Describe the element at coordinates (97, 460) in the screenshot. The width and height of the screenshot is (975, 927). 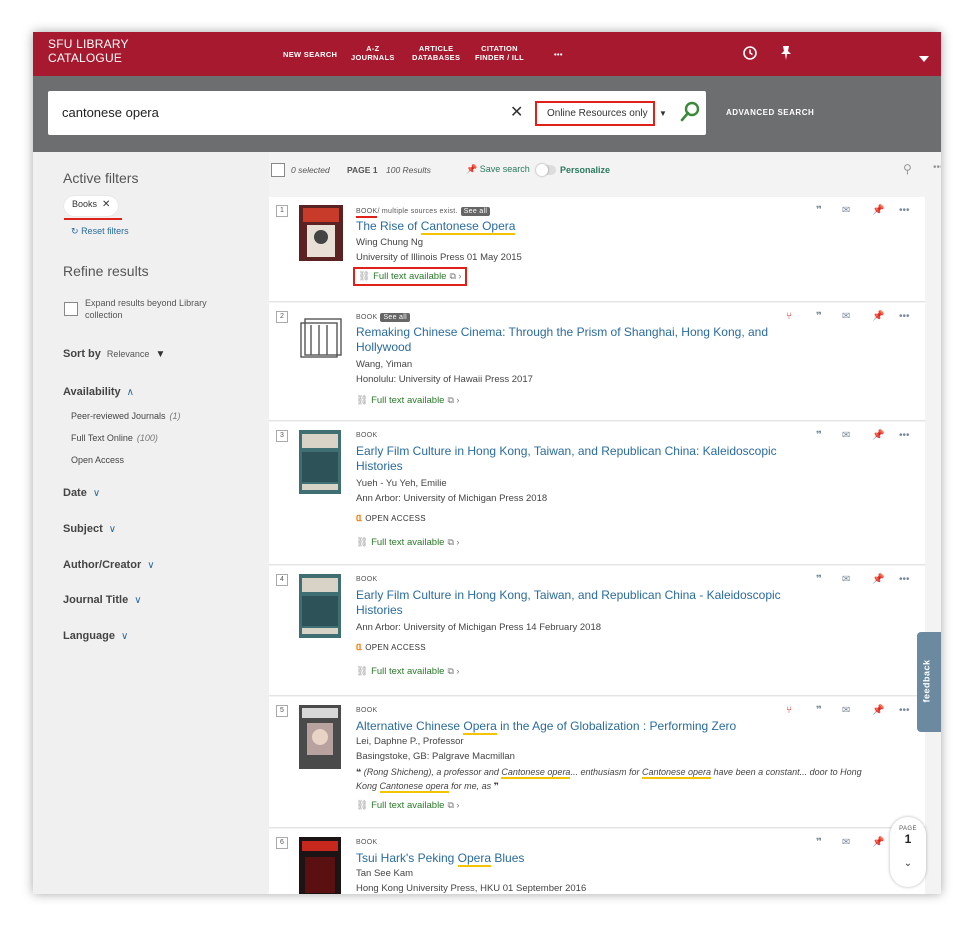
I see `availability-item-open-access: Open Access` at that location.